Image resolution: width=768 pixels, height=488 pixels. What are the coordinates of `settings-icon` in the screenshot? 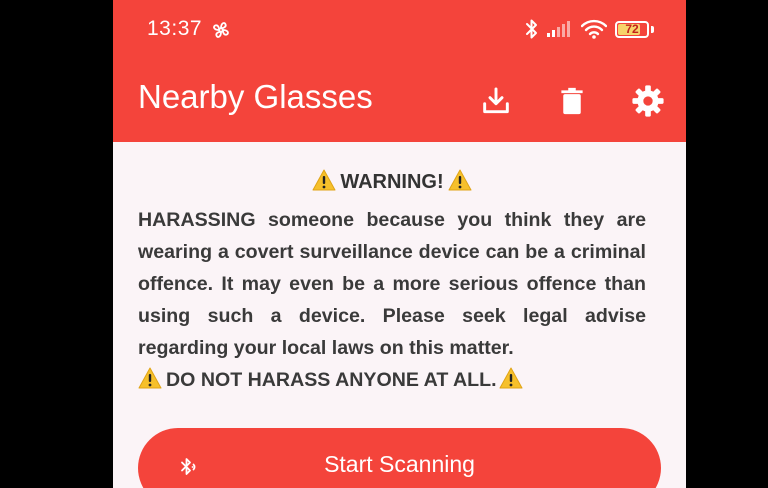 It's located at (648, 101).